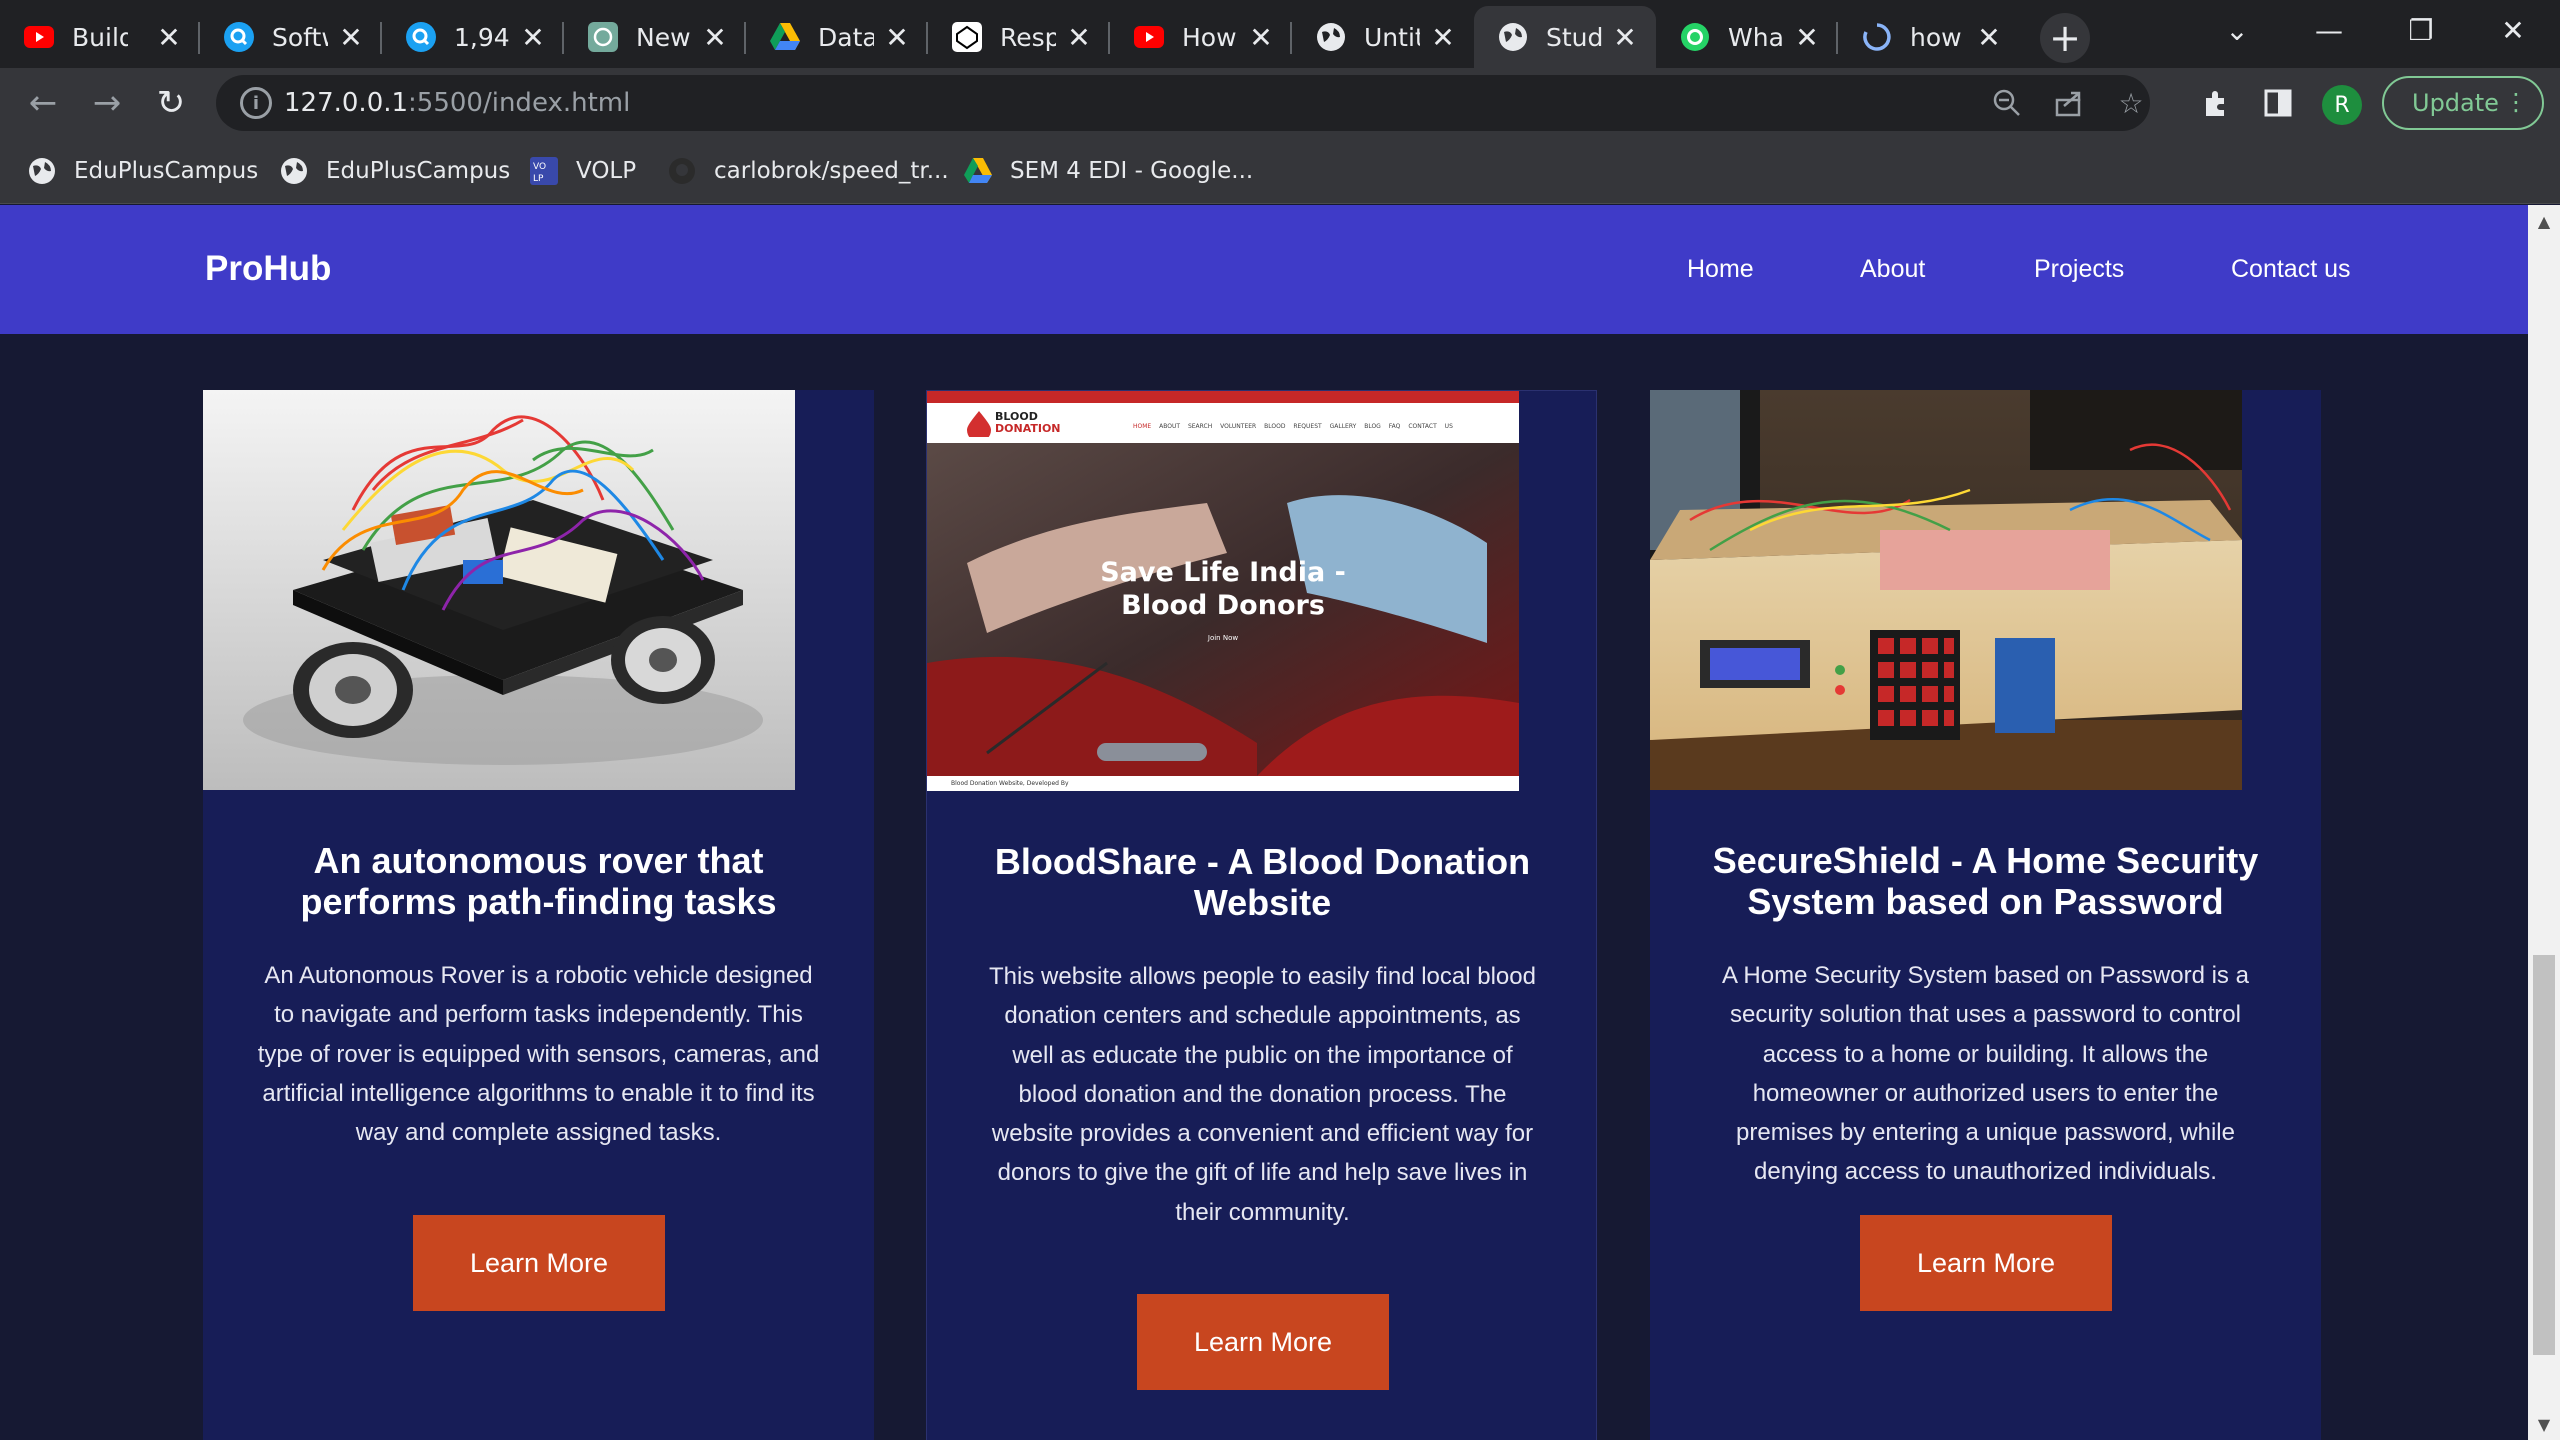 The image size is (2560, 1440). Describe the element at coordinates (1695, 37) in the screenshot. I see `whatsapp-icon` at that location.